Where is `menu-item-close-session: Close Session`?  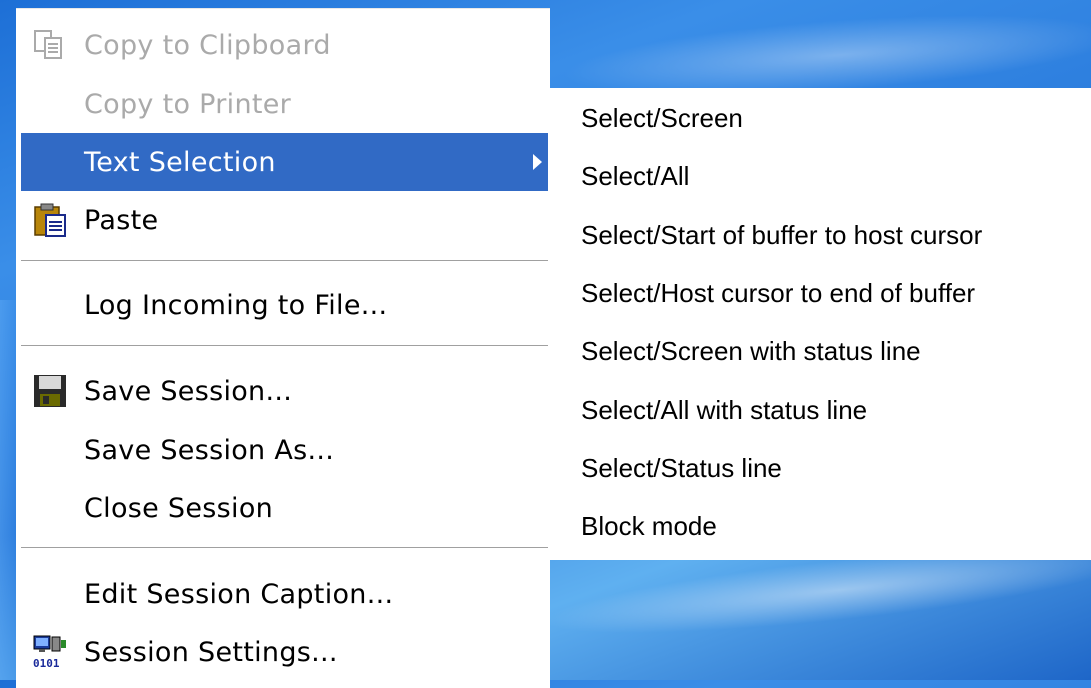 menu-item-close-session: Close Session is located at coordinates (285, 508).